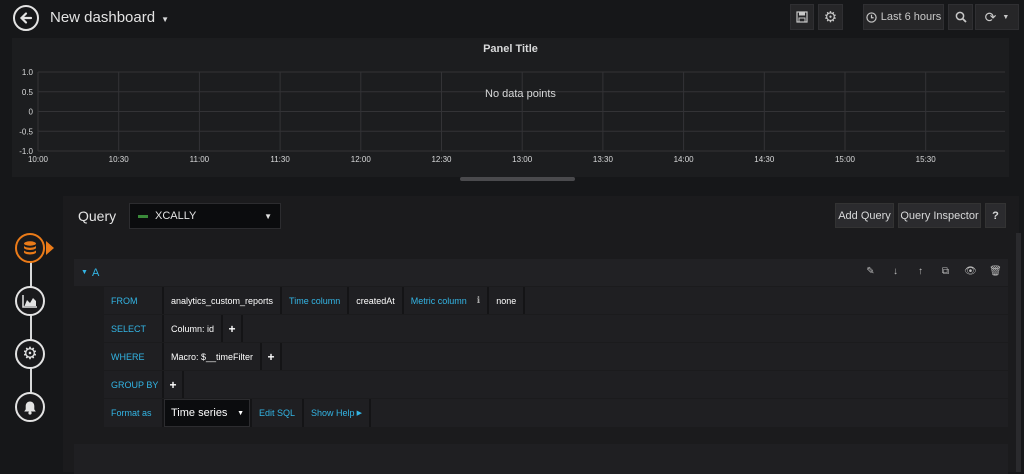 This screenshot has width=1024, height=474. What do you see at coordinates (315, 300) in the screenshot?
I see `time-column-label: Time column` at bounding box center [315, 300].